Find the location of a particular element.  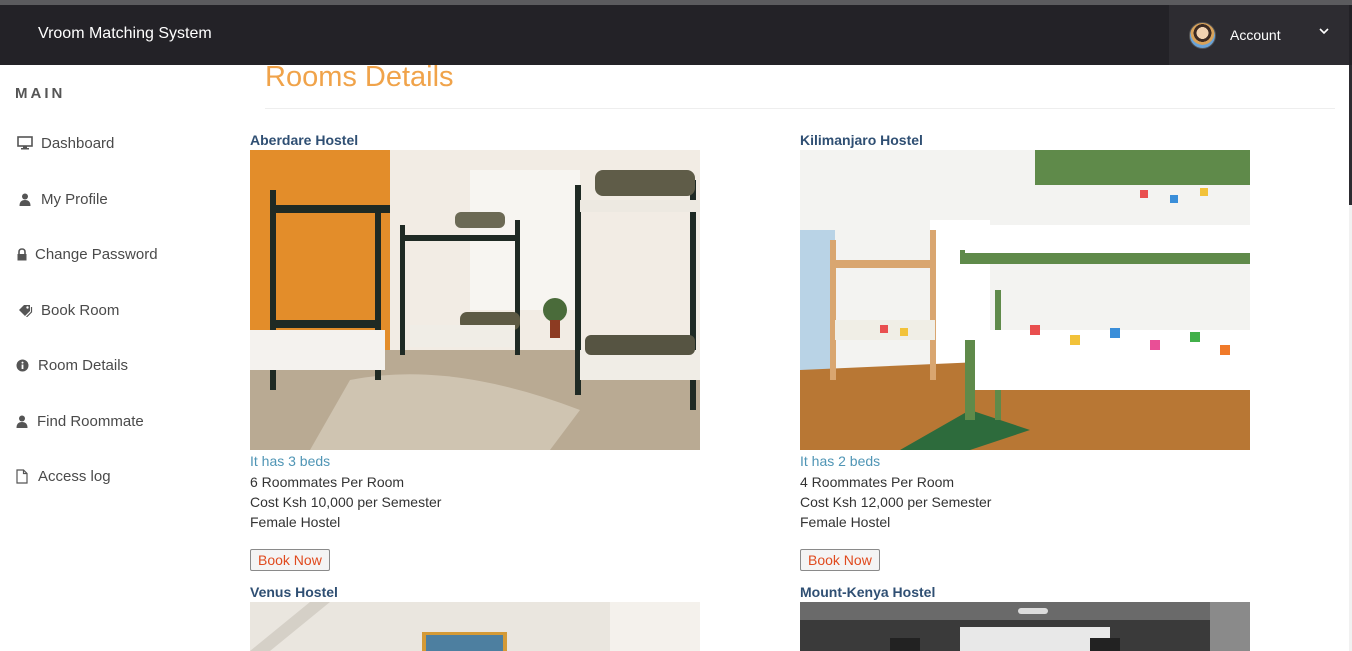

info-icon is located at coordinates (22, 365).